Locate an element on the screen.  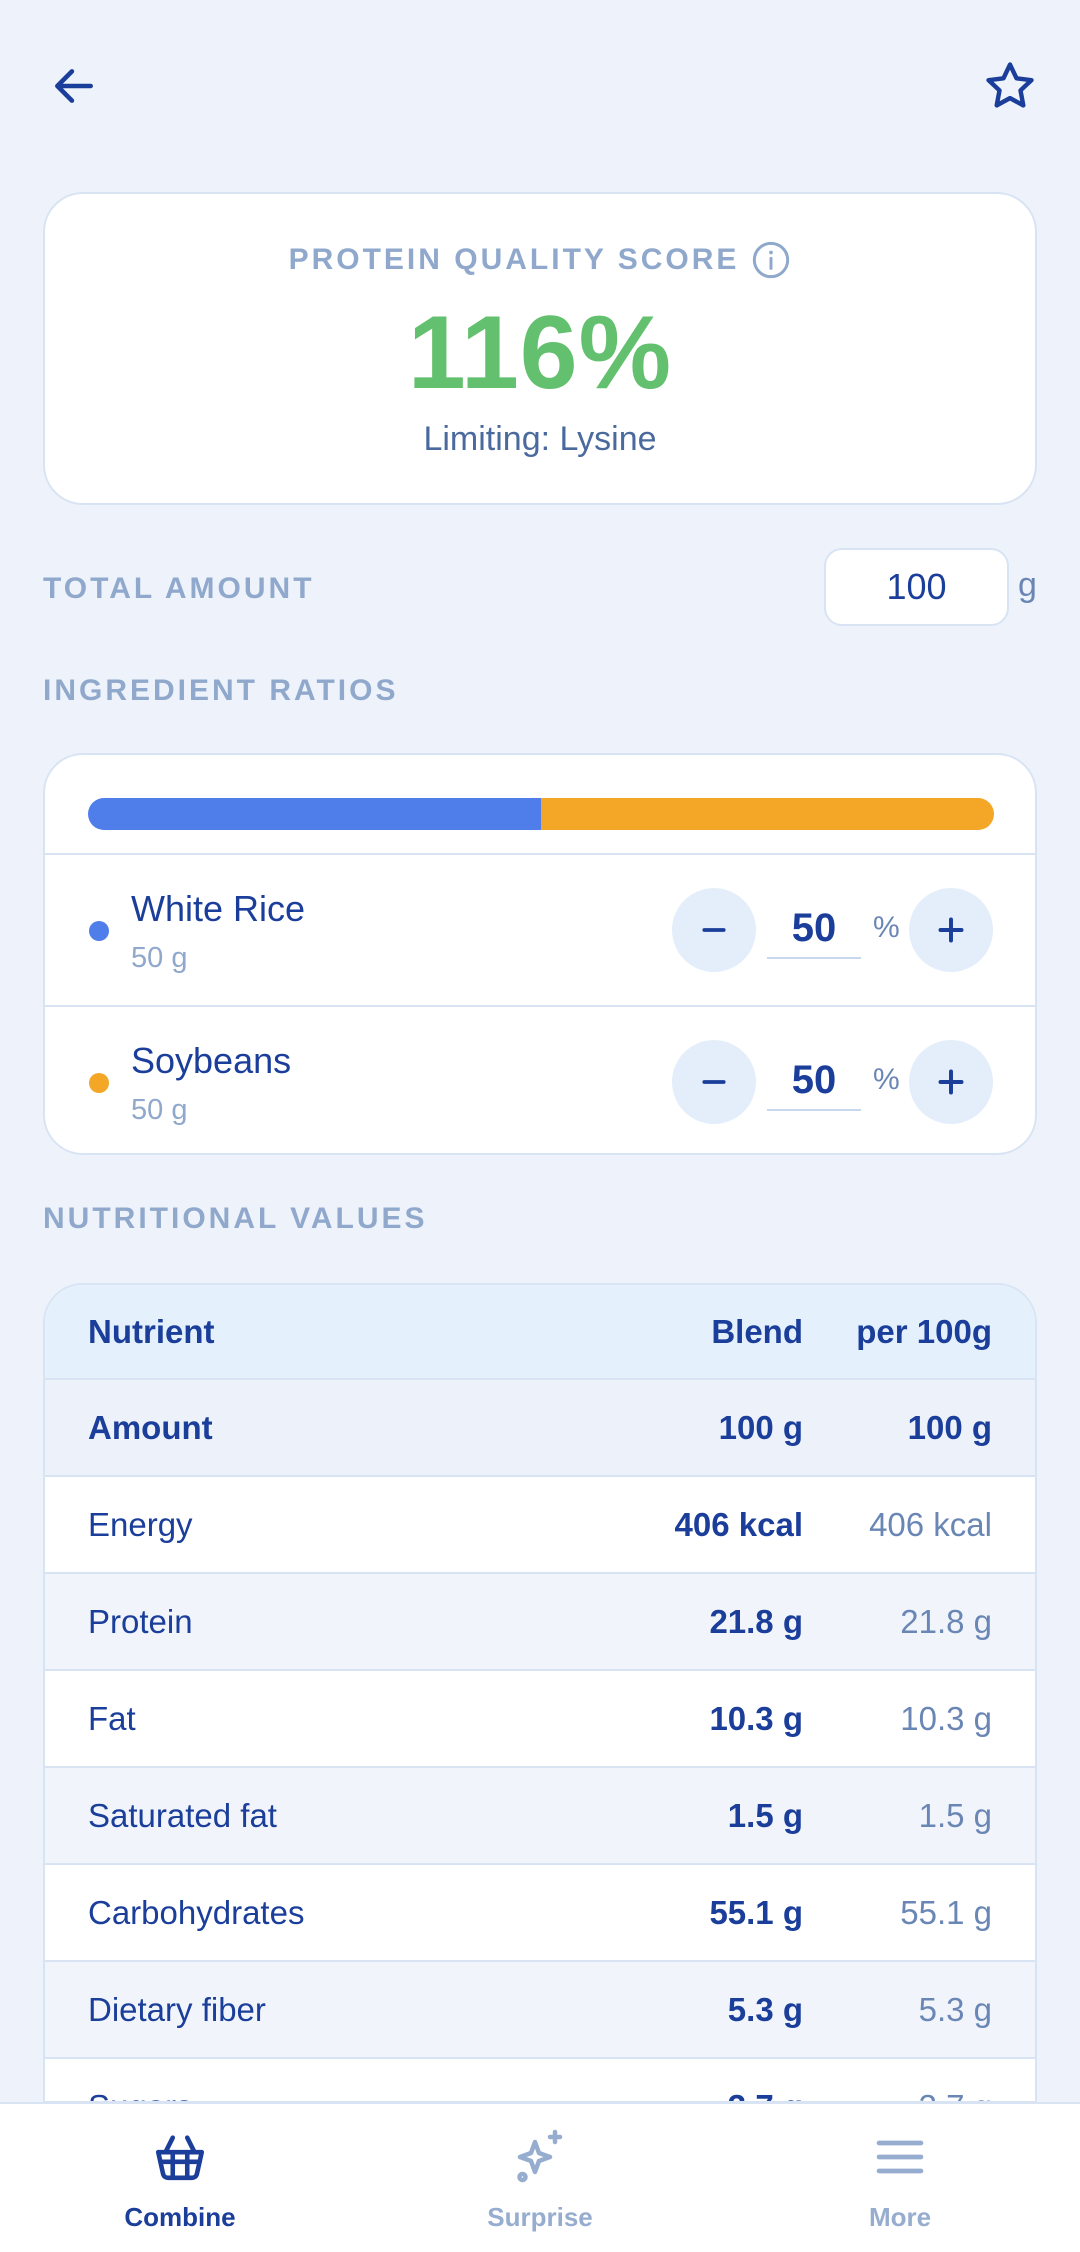
cell-nutrient: Fat is located at coordinates (112, 1718).